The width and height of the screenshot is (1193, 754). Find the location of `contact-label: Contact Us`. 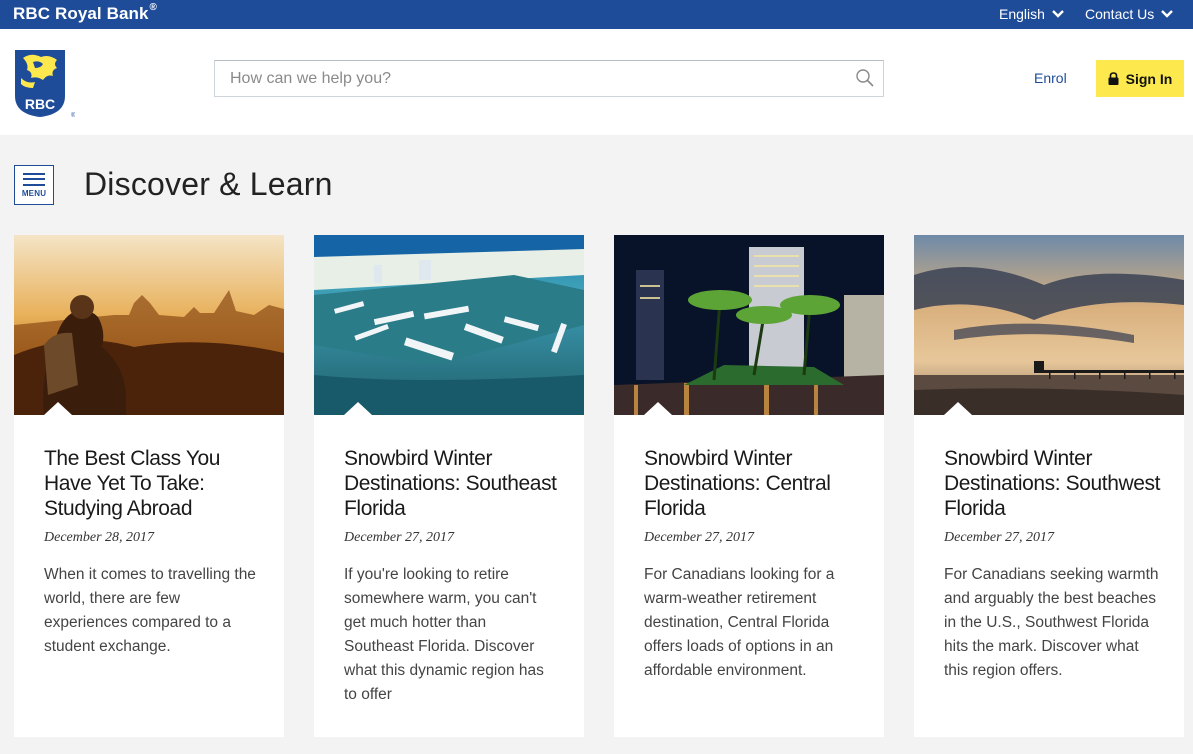

contact-label: Contact Us is located at coordinates (1120, 14).